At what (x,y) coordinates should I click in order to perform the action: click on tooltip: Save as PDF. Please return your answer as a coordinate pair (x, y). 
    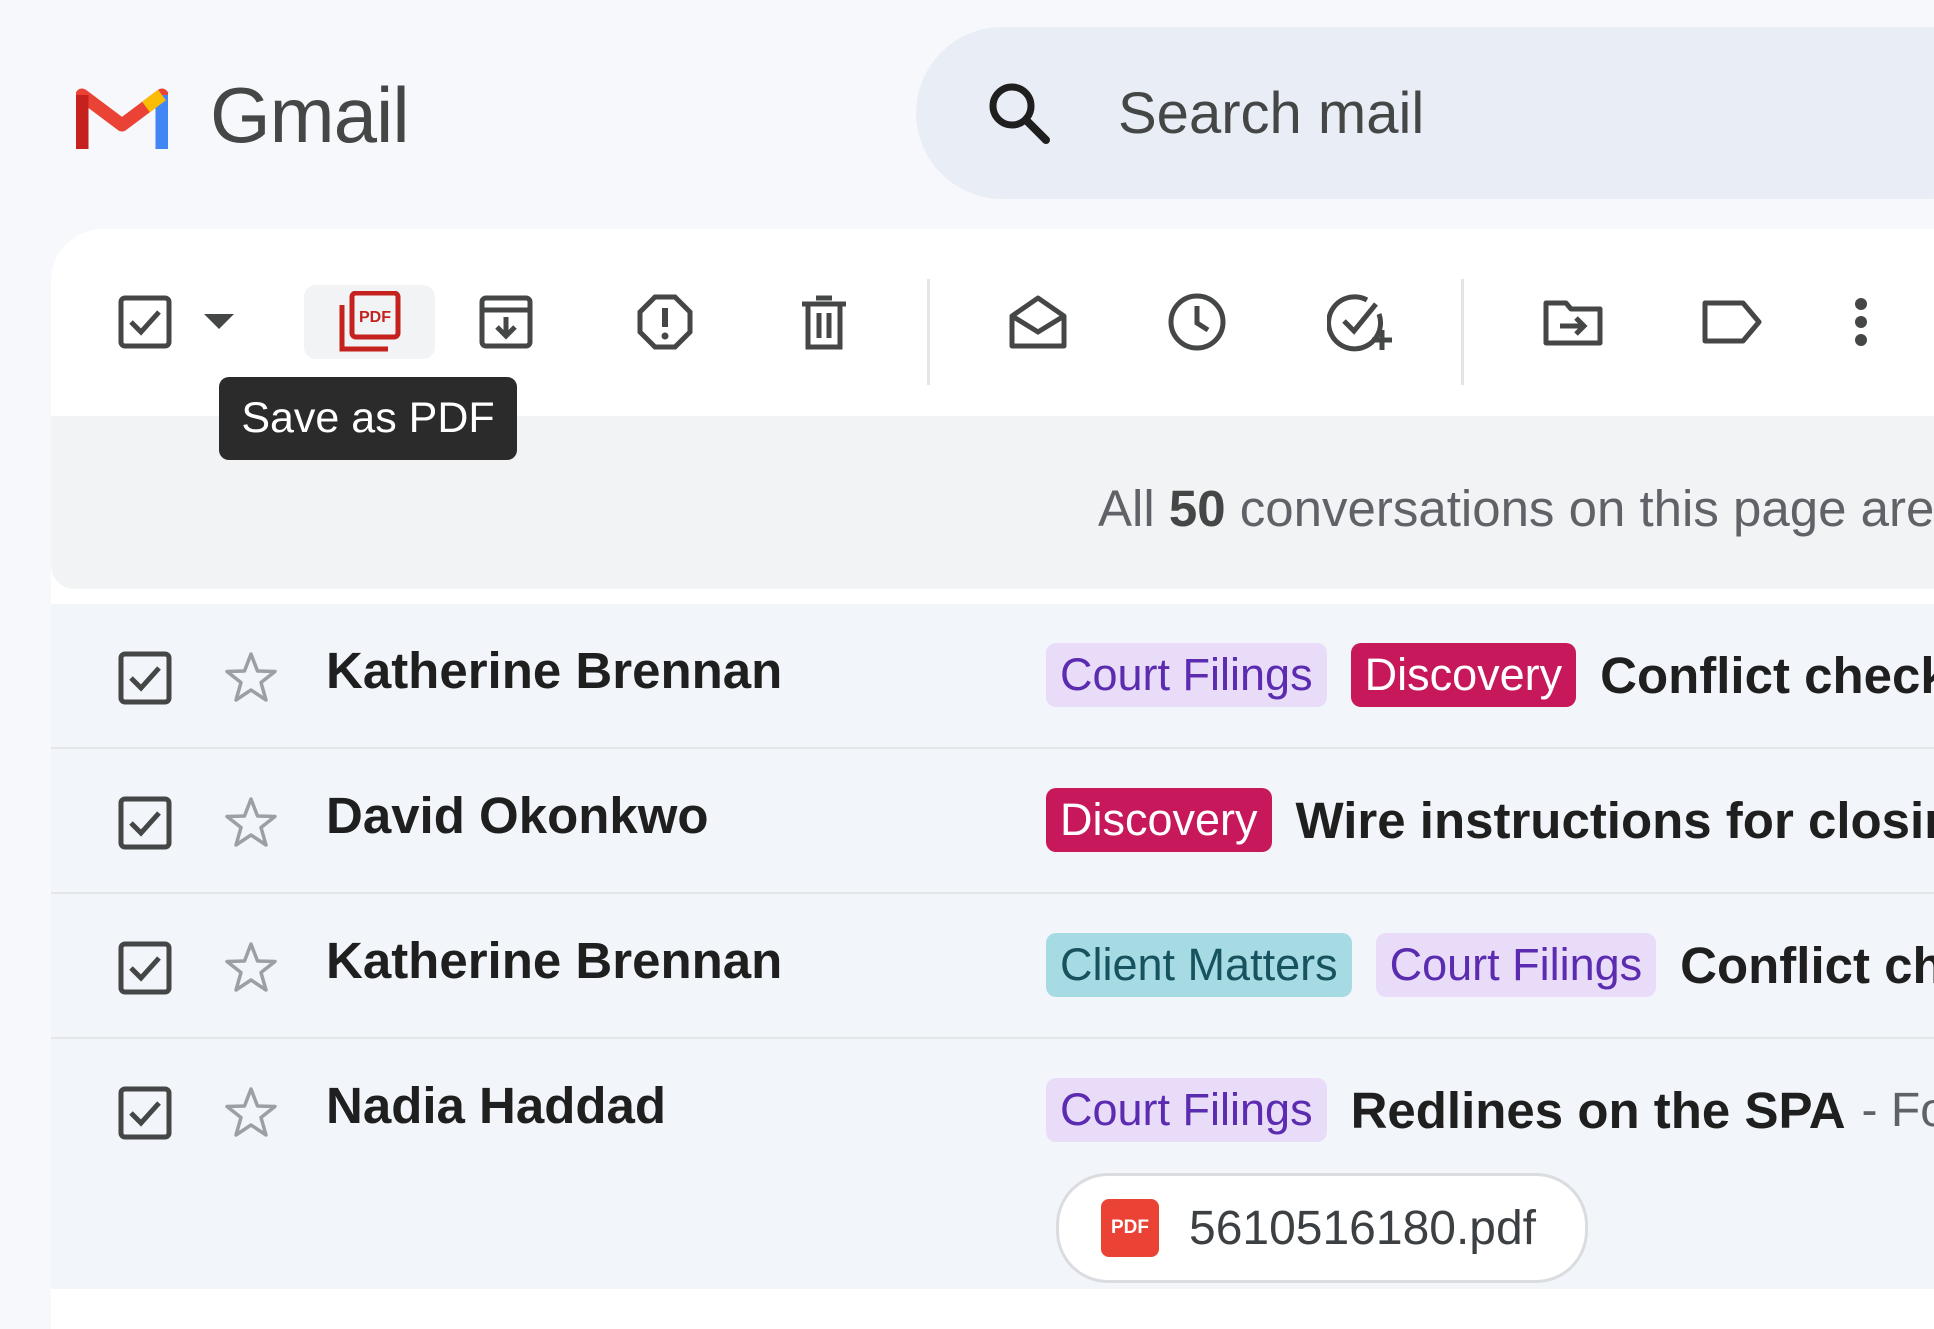
    Looking at the image, I should click on (368, 418).